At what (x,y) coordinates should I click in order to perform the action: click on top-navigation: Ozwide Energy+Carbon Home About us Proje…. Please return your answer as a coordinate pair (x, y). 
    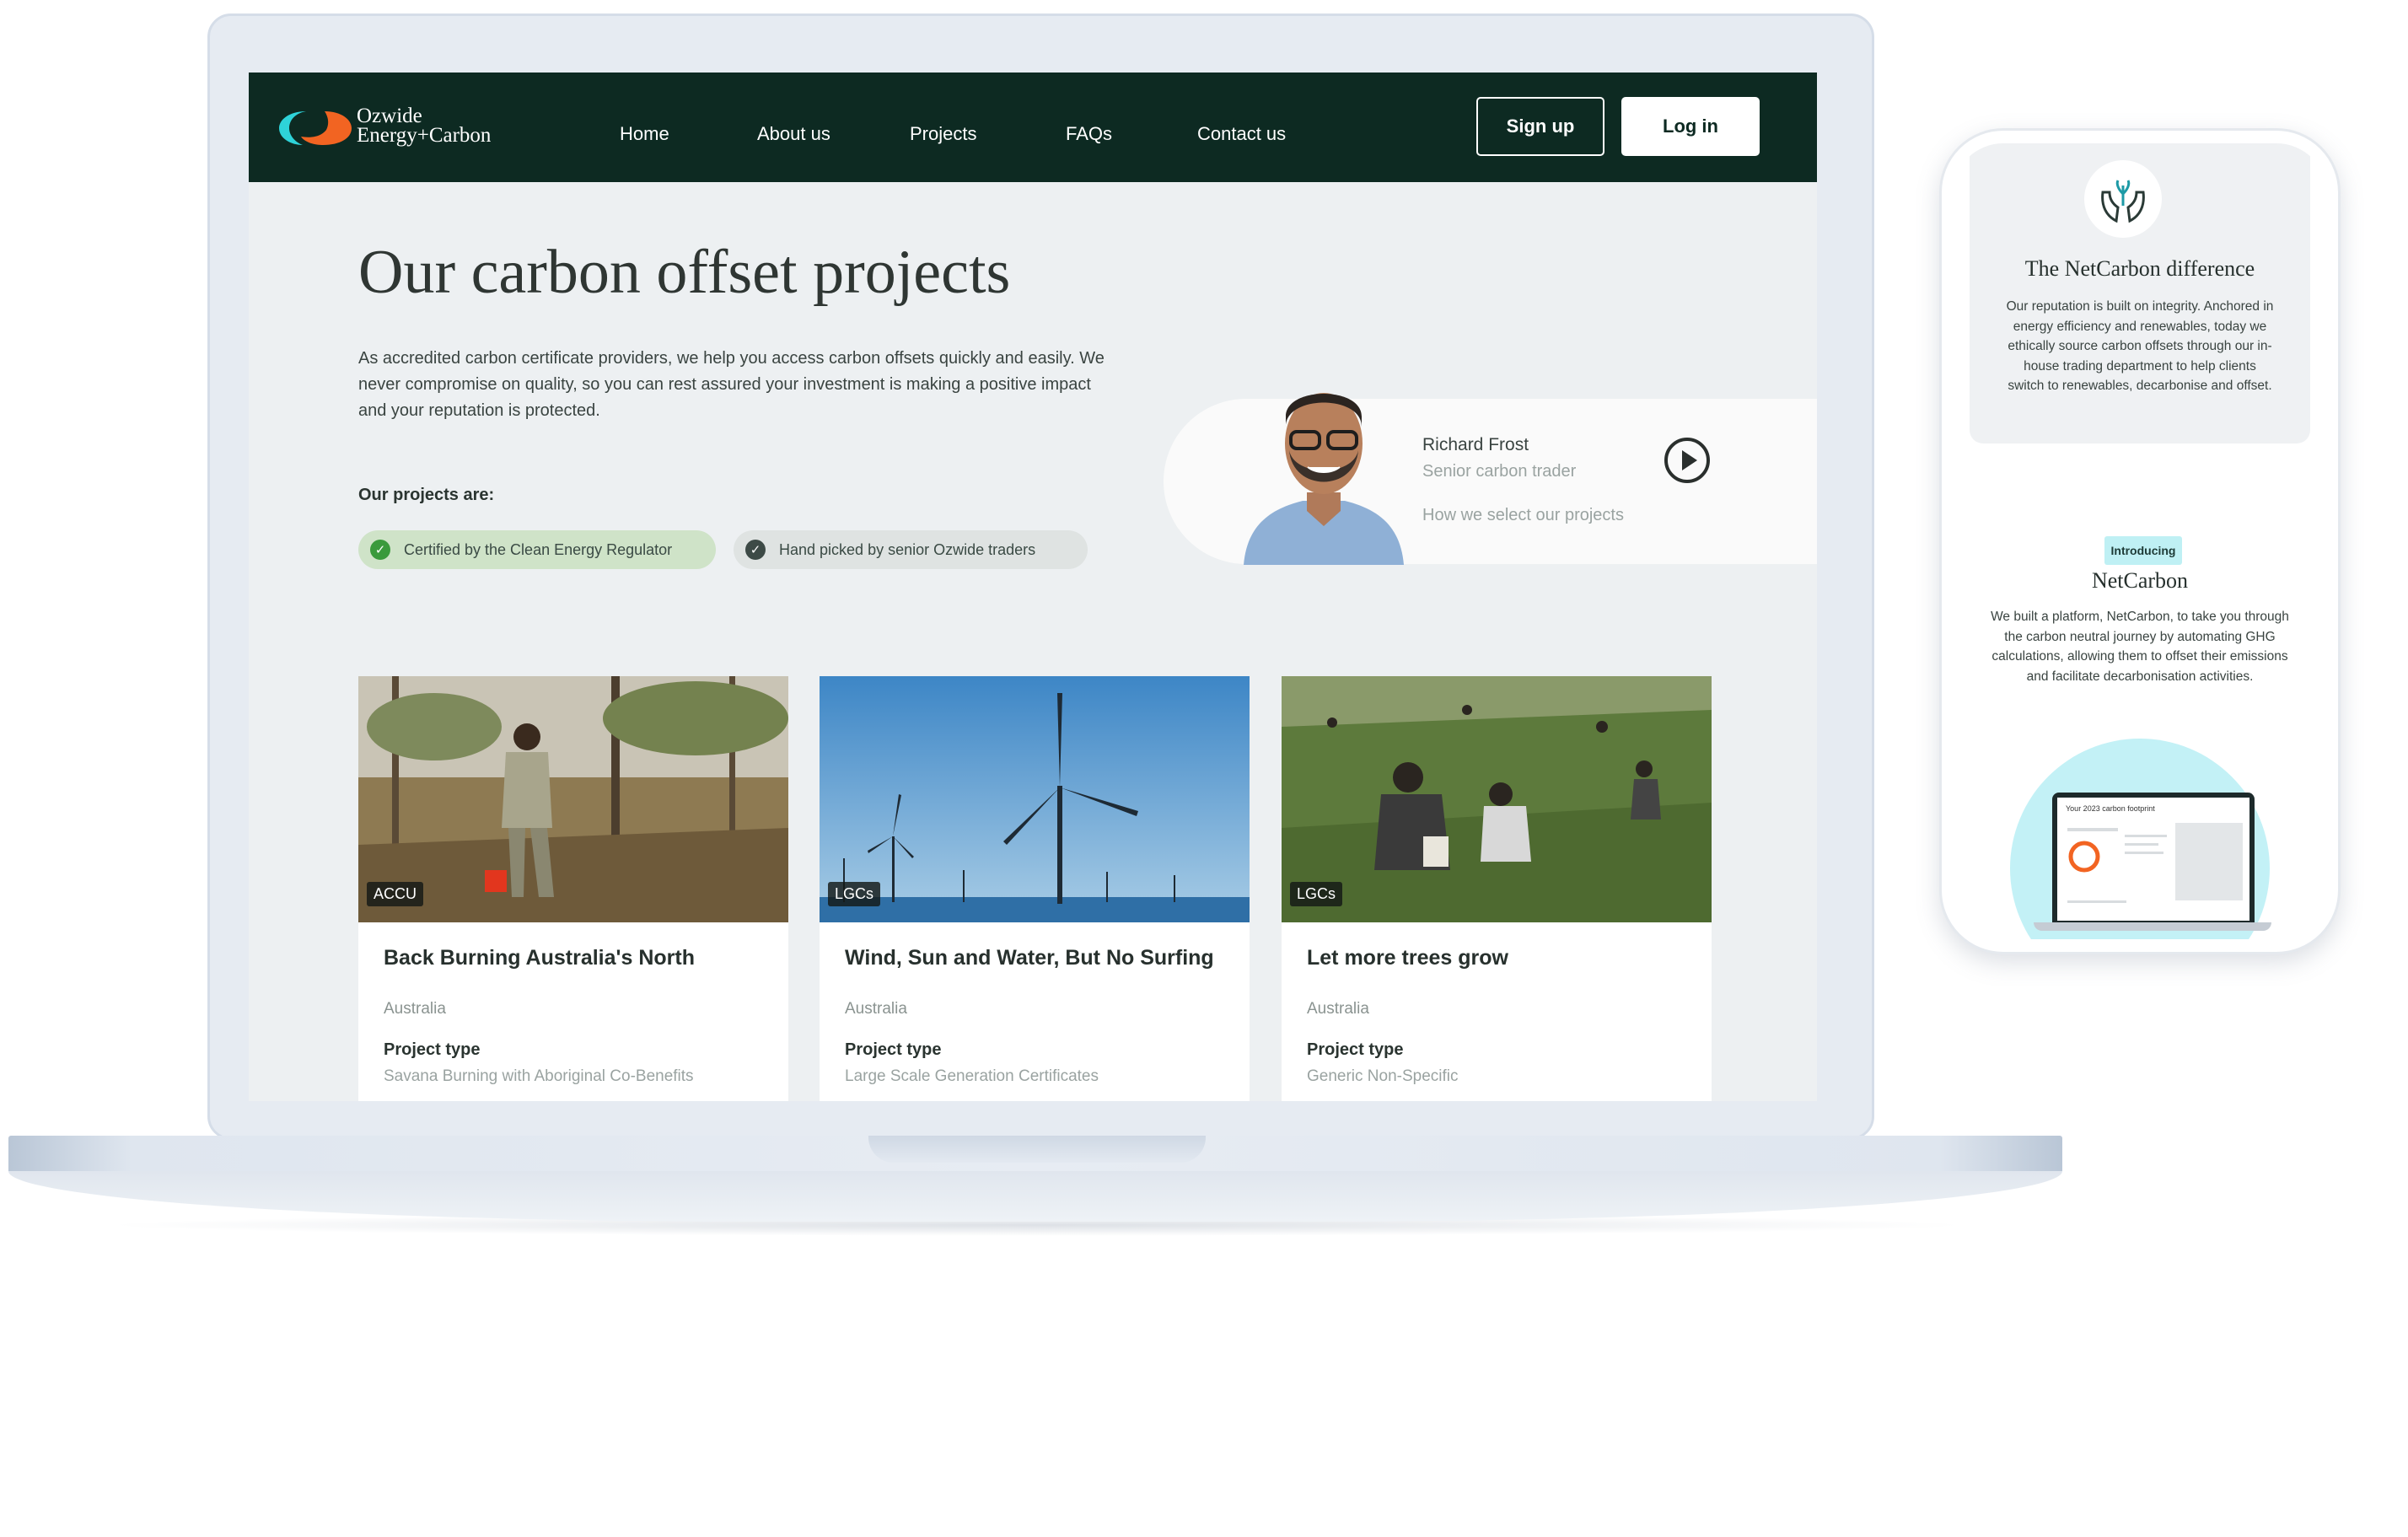
    Looking at the image, I should click on (1033, 127).